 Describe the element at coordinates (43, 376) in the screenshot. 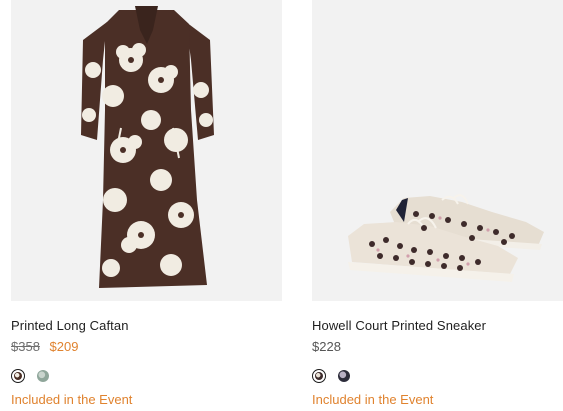

I see `color-swatch-sage` at that location.